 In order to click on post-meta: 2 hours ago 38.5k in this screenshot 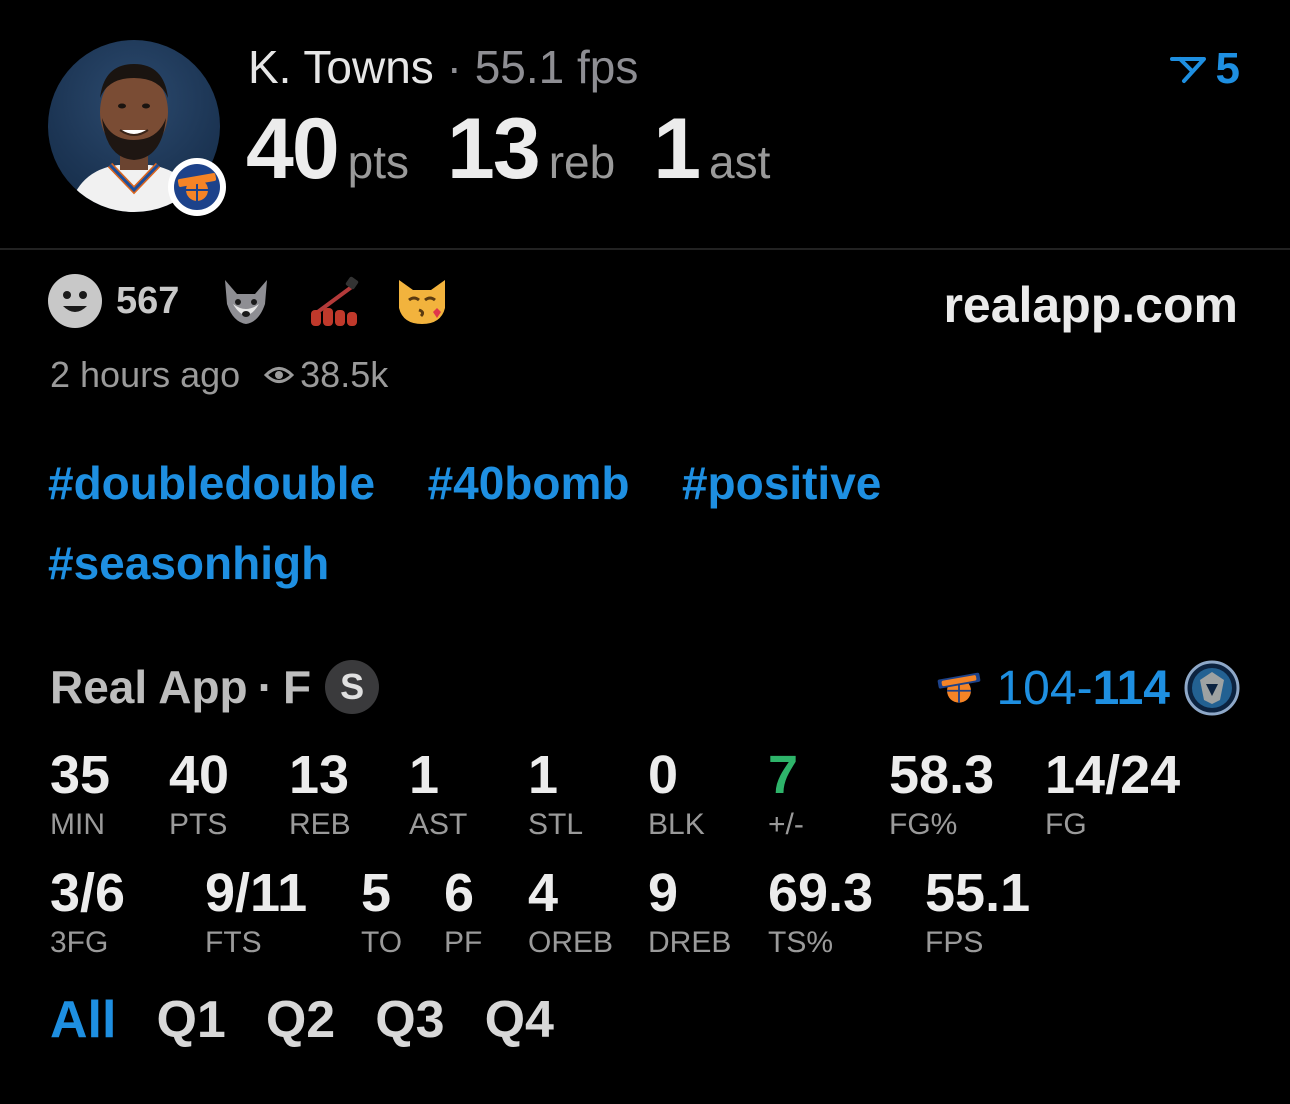, I will do `click(219, 375)`.